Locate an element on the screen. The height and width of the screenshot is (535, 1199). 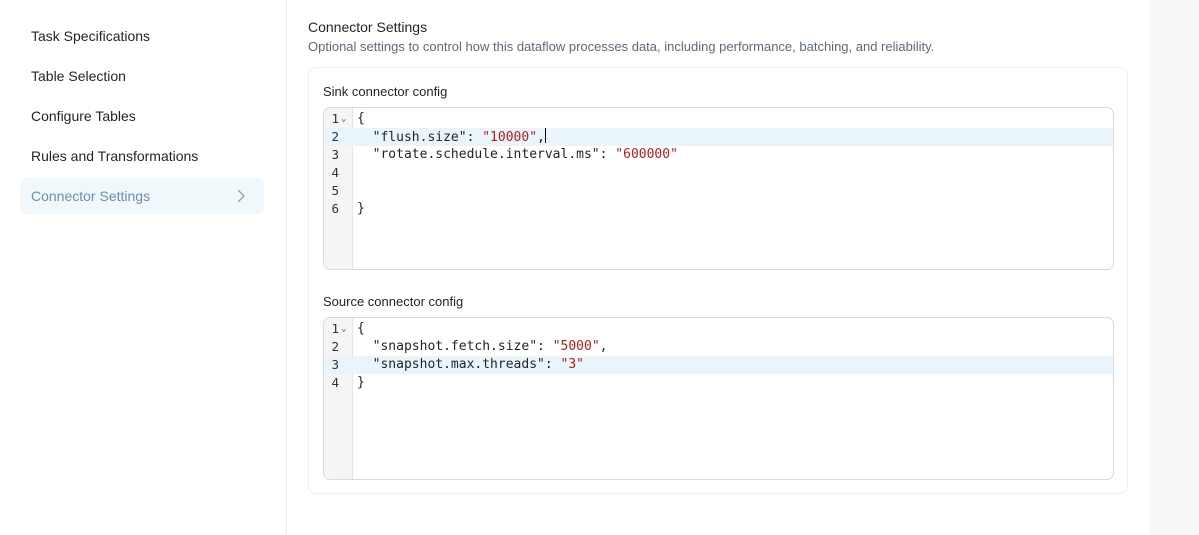
json-key: "flush.size" is located at coordinates (419, 137).